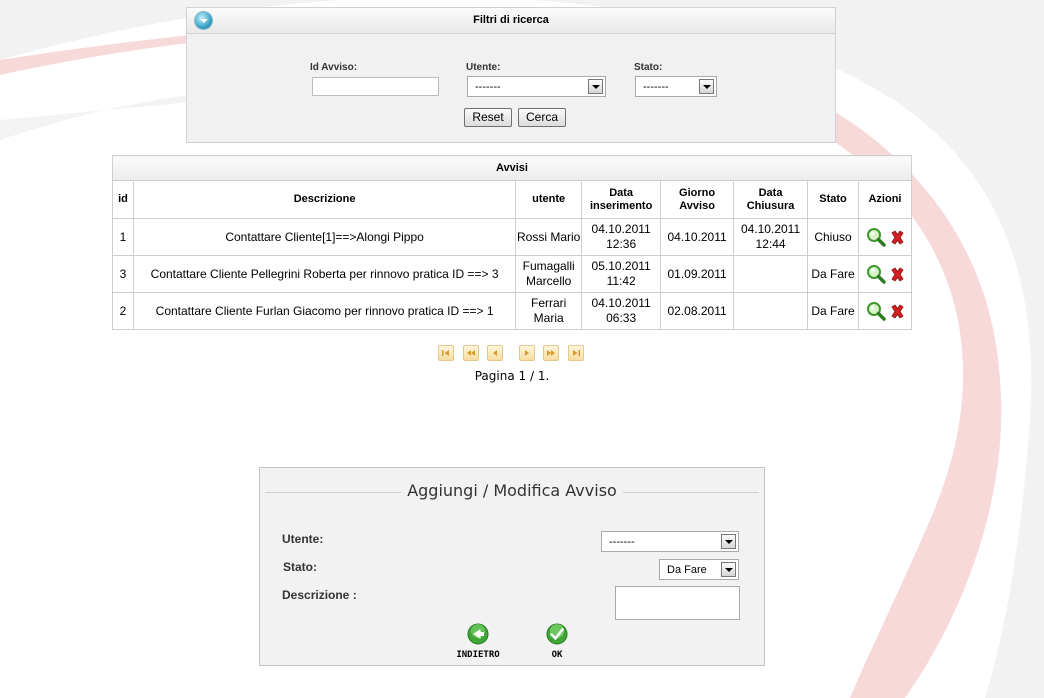  What do you see at coordinates (697, 274) in the screenshot?
I see `cell-giorno-avviso: 01.09.2011` at bounding box center [697, 274].